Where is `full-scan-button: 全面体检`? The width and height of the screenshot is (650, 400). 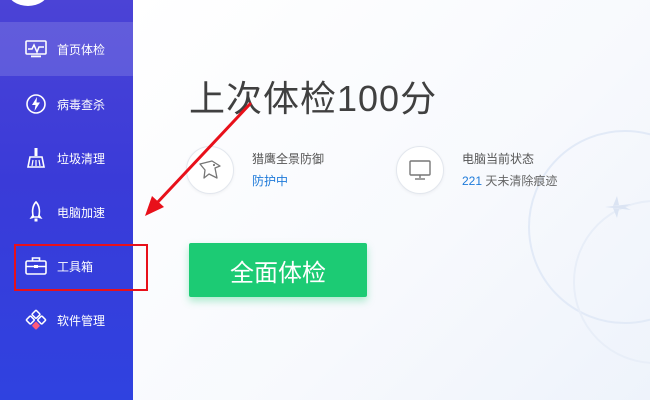 full-scan-button: 全面体检 is located at coordinates (278, 270).